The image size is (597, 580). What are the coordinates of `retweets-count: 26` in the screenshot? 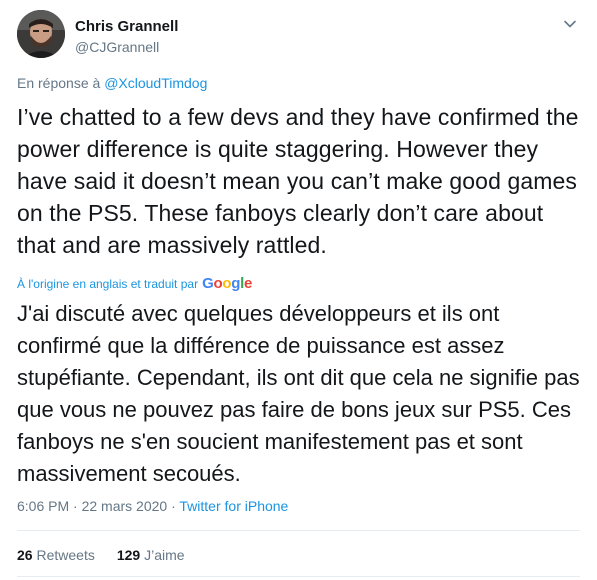 It's located at (25, 555).